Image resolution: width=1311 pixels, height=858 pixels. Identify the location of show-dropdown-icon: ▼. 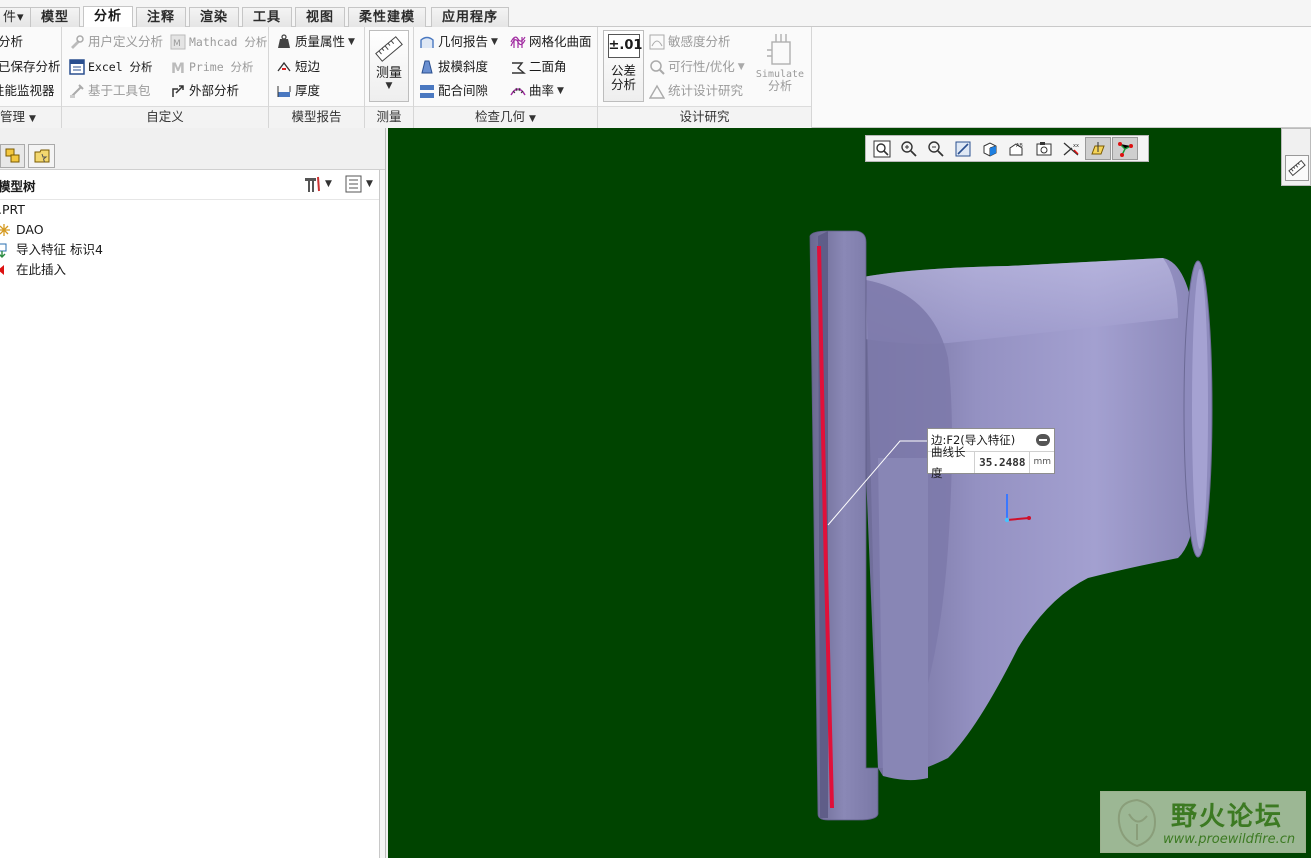
(369, 184).